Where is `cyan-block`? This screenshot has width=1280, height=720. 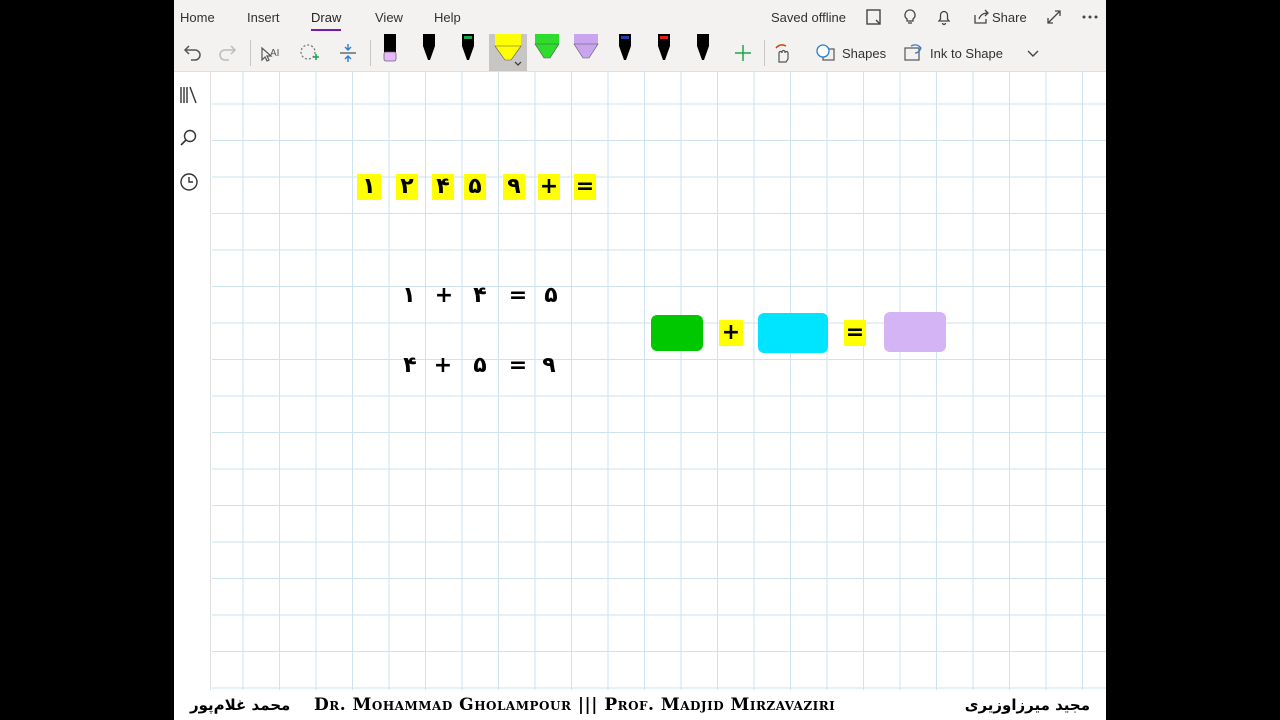 cyan-block is located at coordinates (793, 333).